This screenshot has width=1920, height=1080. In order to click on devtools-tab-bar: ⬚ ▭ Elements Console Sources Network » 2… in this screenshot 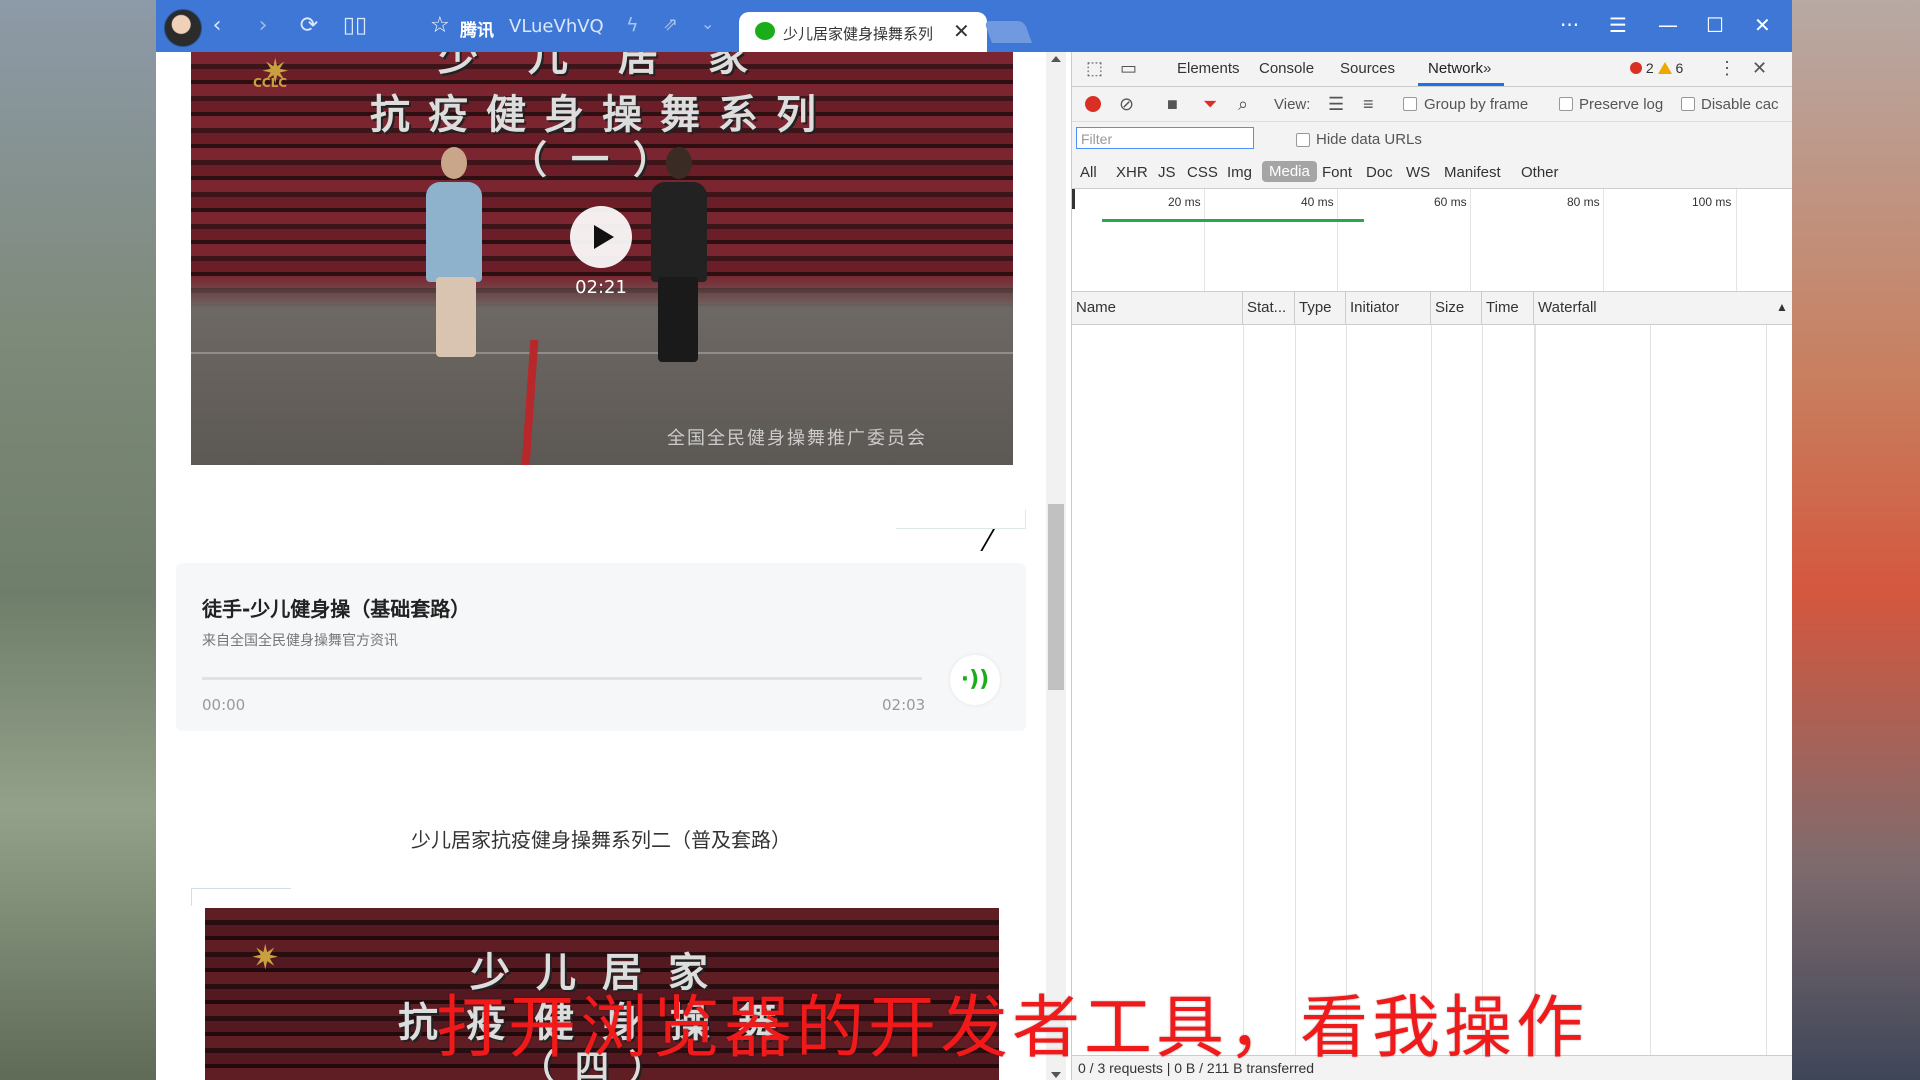, I will do `click(1432, 69)`.